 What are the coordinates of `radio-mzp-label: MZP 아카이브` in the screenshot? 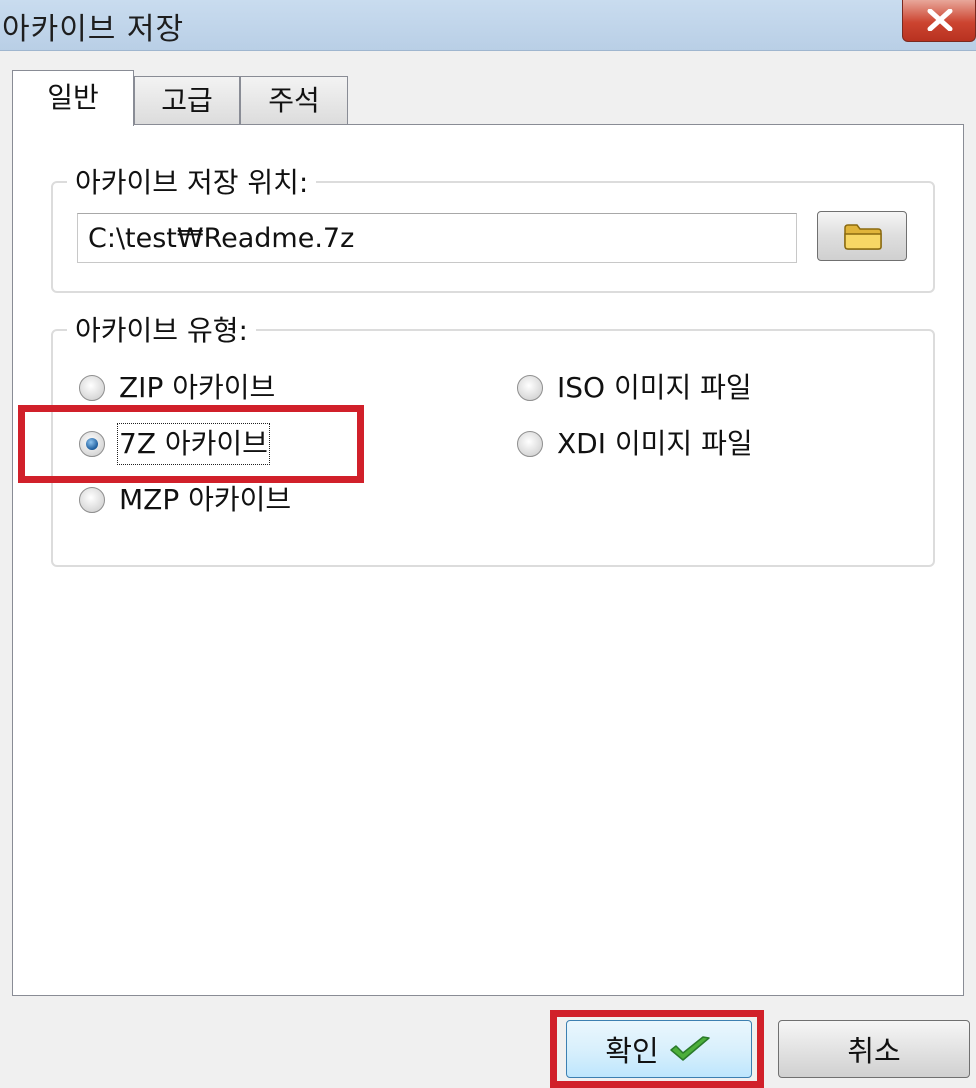 It's located at (205, 500).